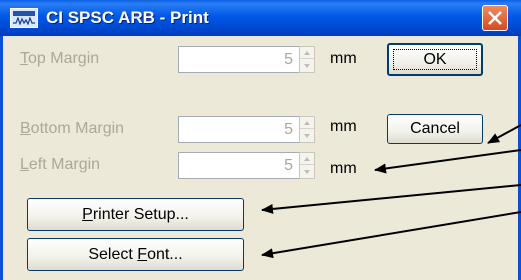 The image size is (521, 280). Describe the element at coordinates (391, 199) in the screenshot. I see `arrow-to-printer-setup` at that location.